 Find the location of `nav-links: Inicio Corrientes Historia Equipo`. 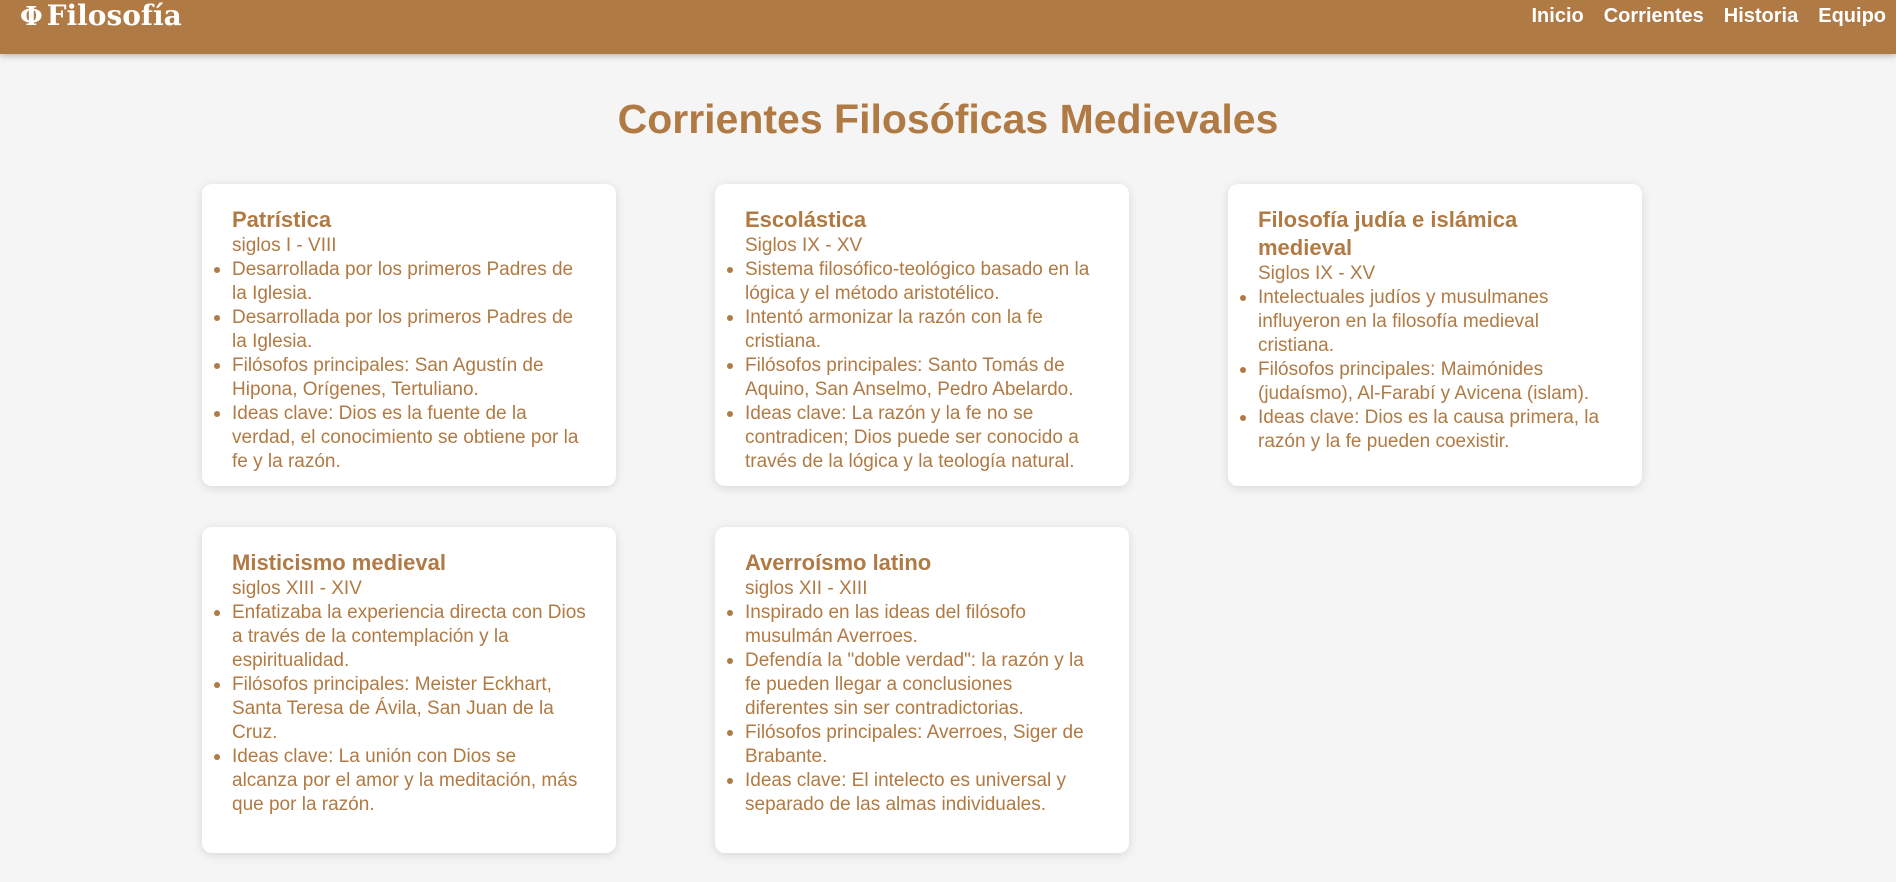

nav-links: Inicio Corrientes Historia Equipo is located at coordinates (1699, 16).